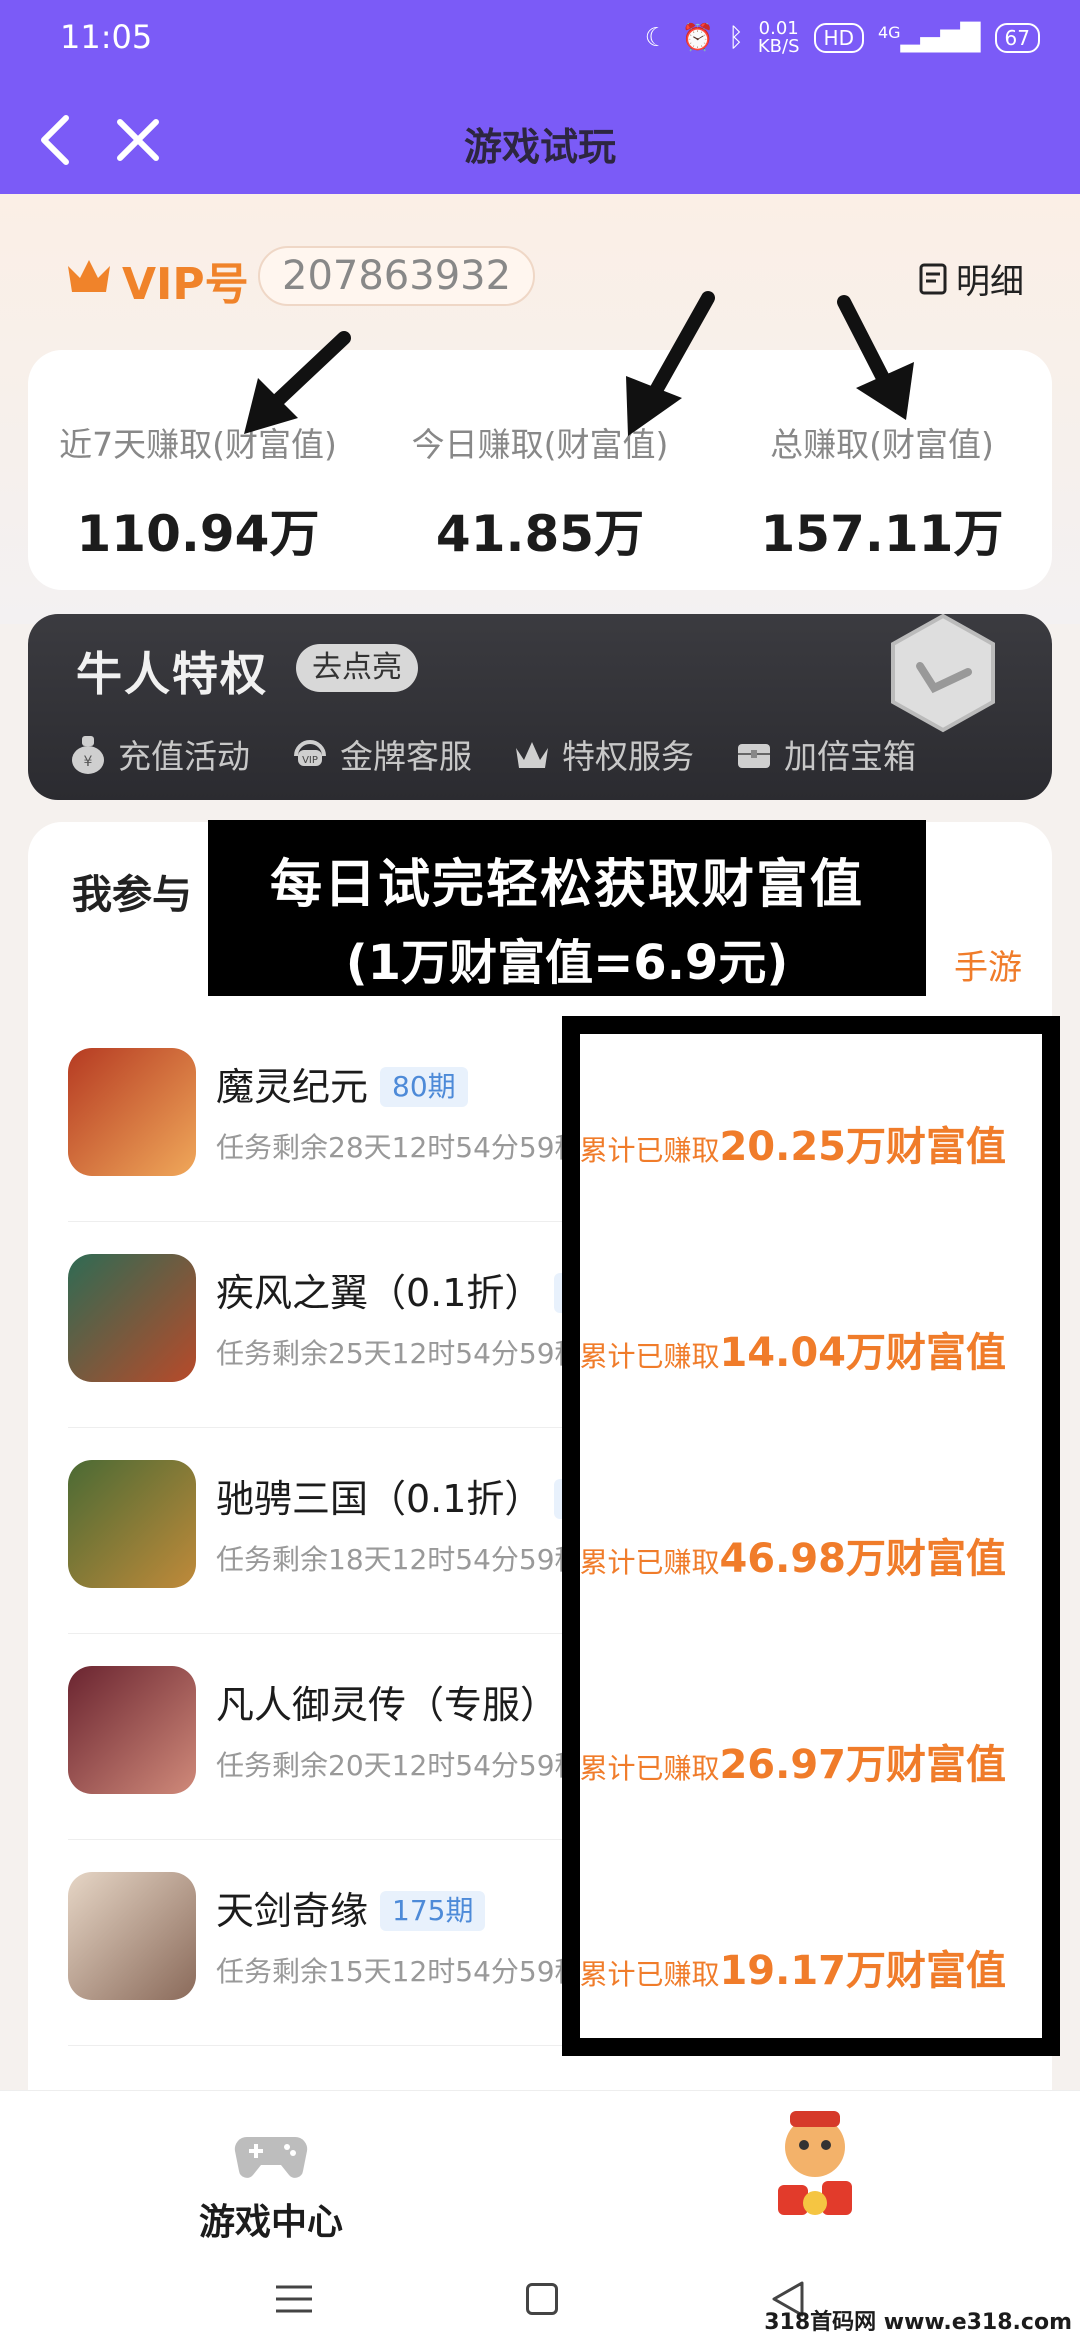 The height and width of the screenshot is (2340, 1080). I want to click on game-remaining: 任务剩余25天12时54分59秒, so click(399, 1353).